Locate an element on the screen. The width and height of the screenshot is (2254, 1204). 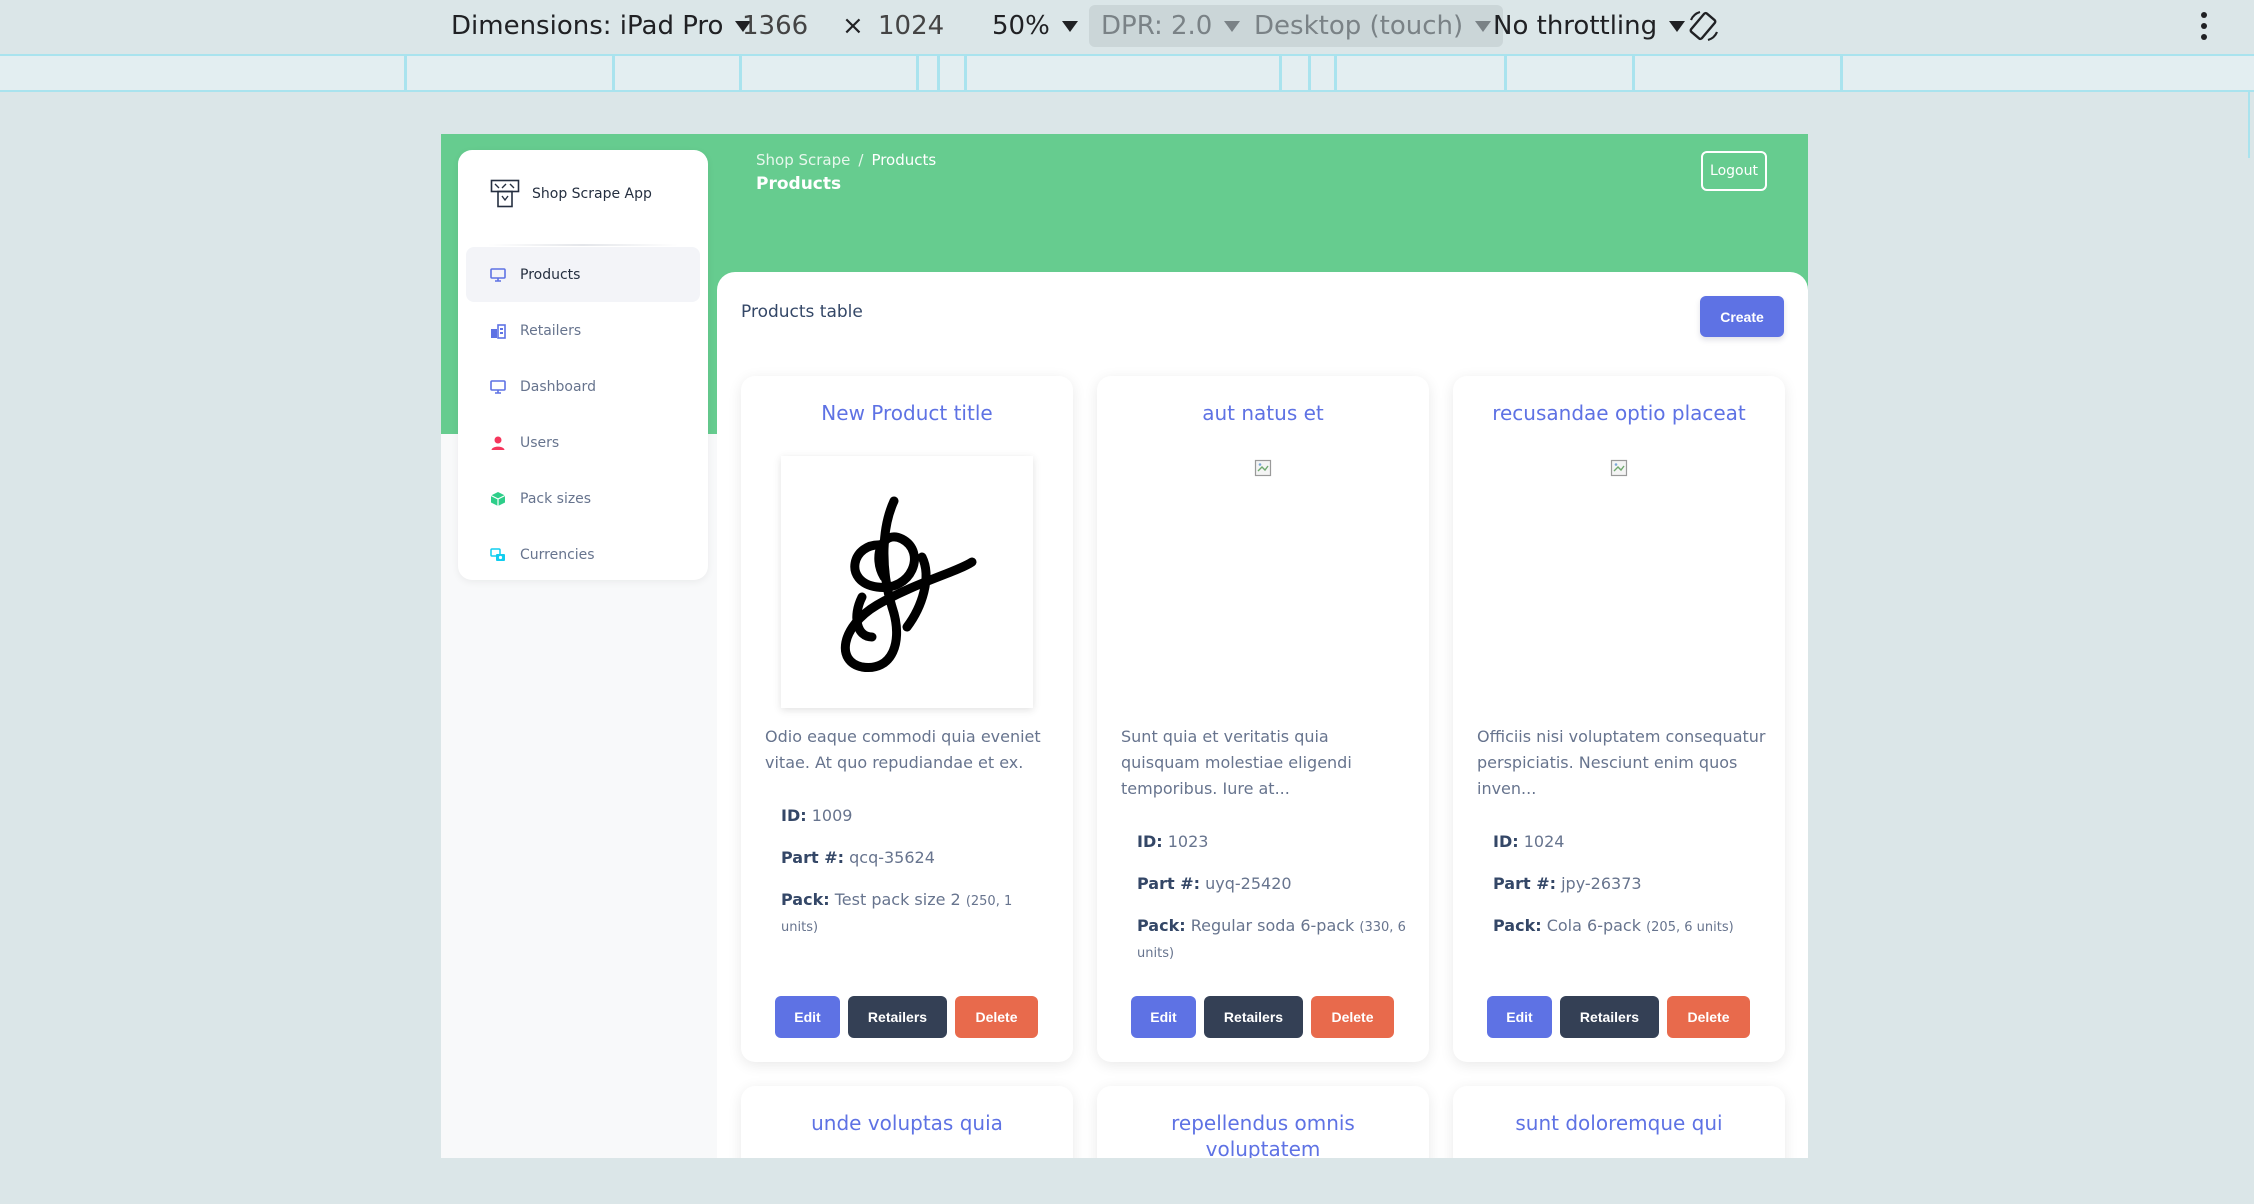
brand-name: Shop Scrape App is located at coordinates (592, 194).